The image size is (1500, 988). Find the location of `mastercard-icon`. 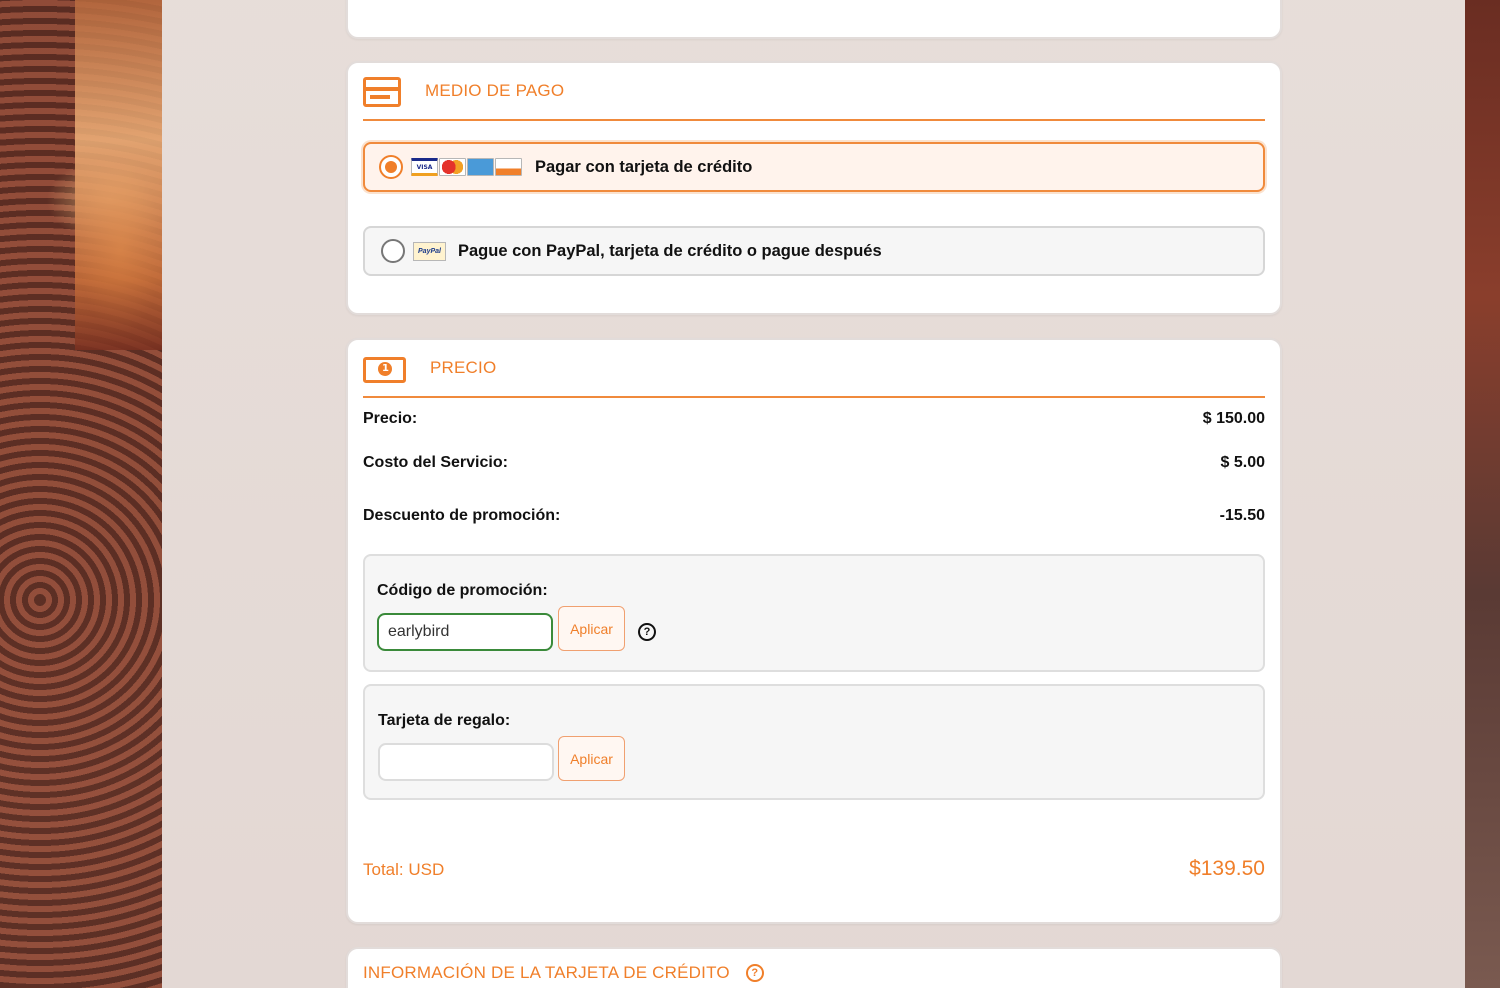

mastercard-icon is located at coordinates (452, 167).